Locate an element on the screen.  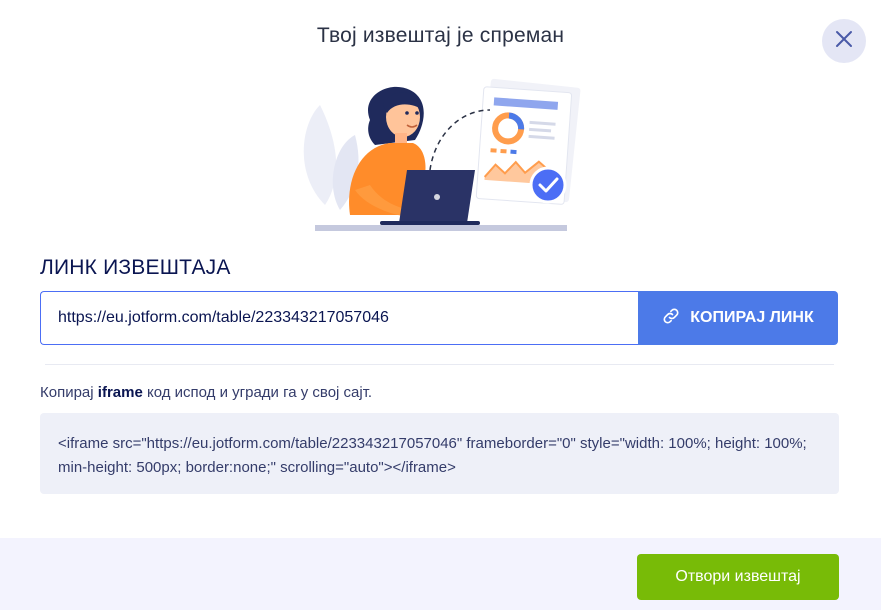
copy-link-label: КОПИРАЈ ЛИНК is located at coordinates (752, 317).